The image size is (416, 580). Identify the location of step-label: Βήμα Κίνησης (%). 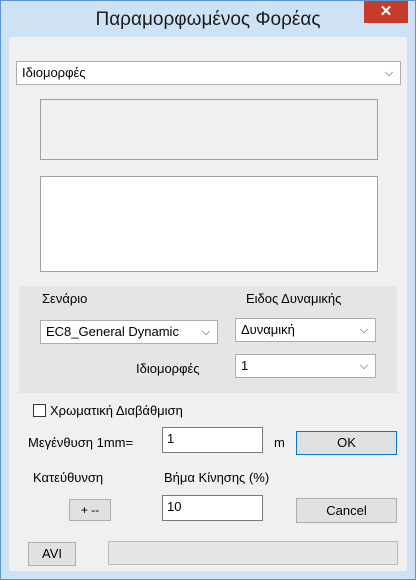
(217, 477).